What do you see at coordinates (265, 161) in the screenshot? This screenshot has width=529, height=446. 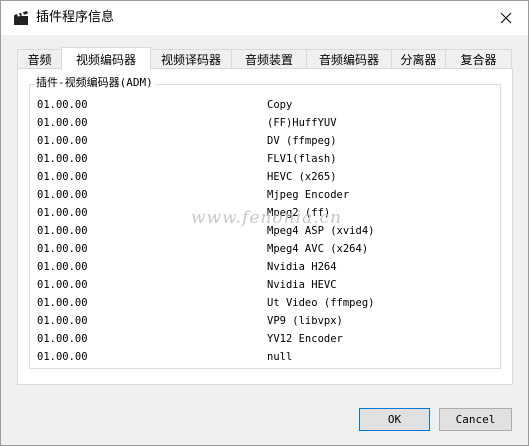 I see `list-item: 01.00.00 FLV1(flash)` at bounding box center [265, 161].